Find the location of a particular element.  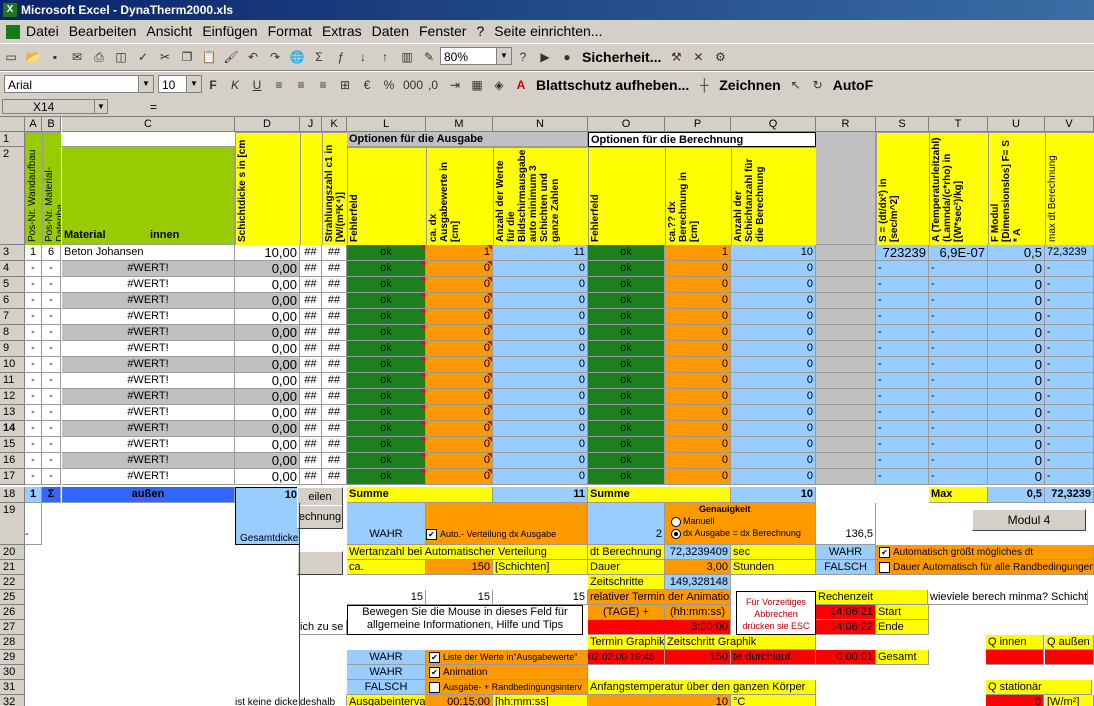

modul4-button: Modul 4 is located at coordinates (1029, 520).